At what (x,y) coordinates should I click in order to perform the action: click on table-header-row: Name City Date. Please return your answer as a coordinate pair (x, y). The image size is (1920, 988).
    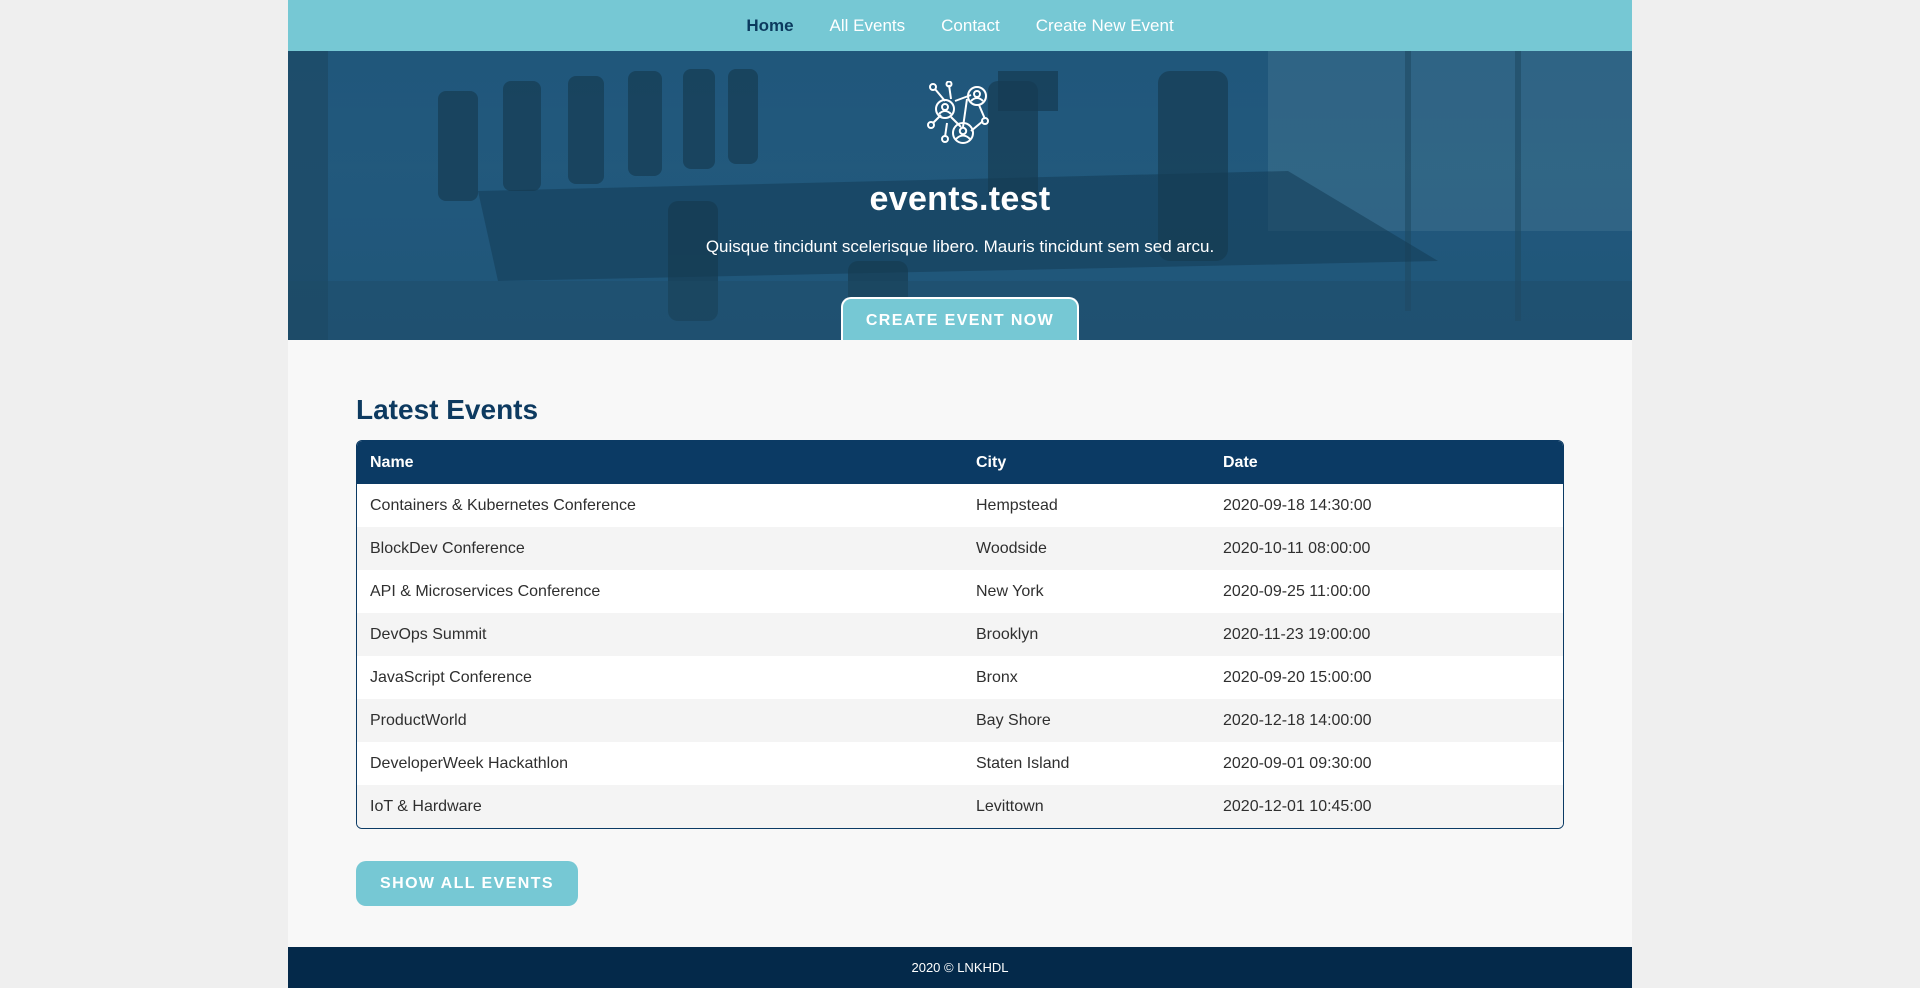
    Looking at the image, I should click on (960, 462).